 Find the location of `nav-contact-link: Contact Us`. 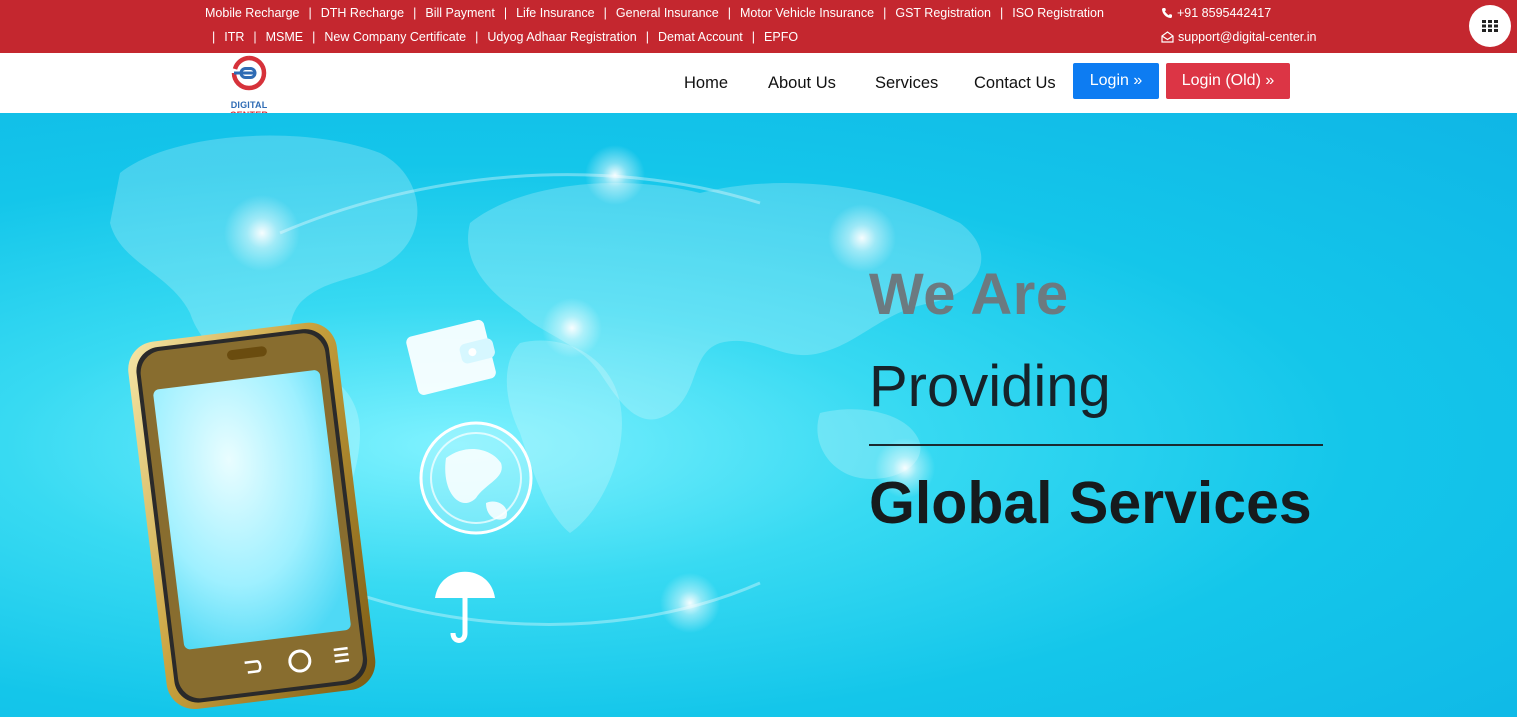

nav-contact-link: Contact Us is located at coordinates (1015, 83).